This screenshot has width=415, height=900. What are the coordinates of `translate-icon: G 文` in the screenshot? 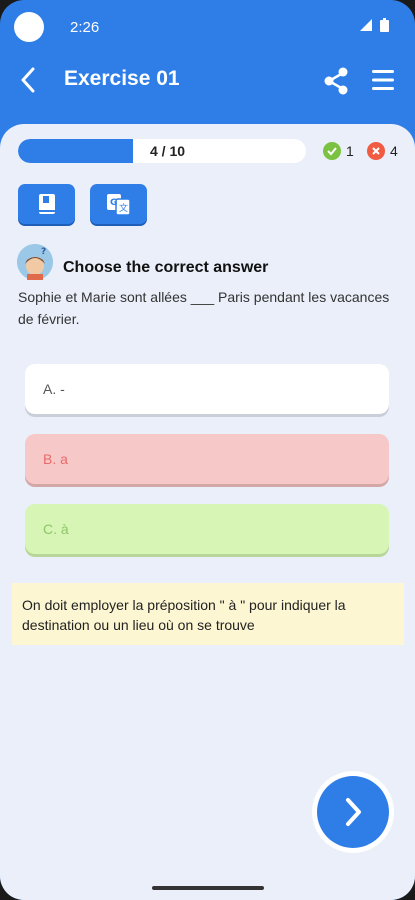 It's located at (118, 205).